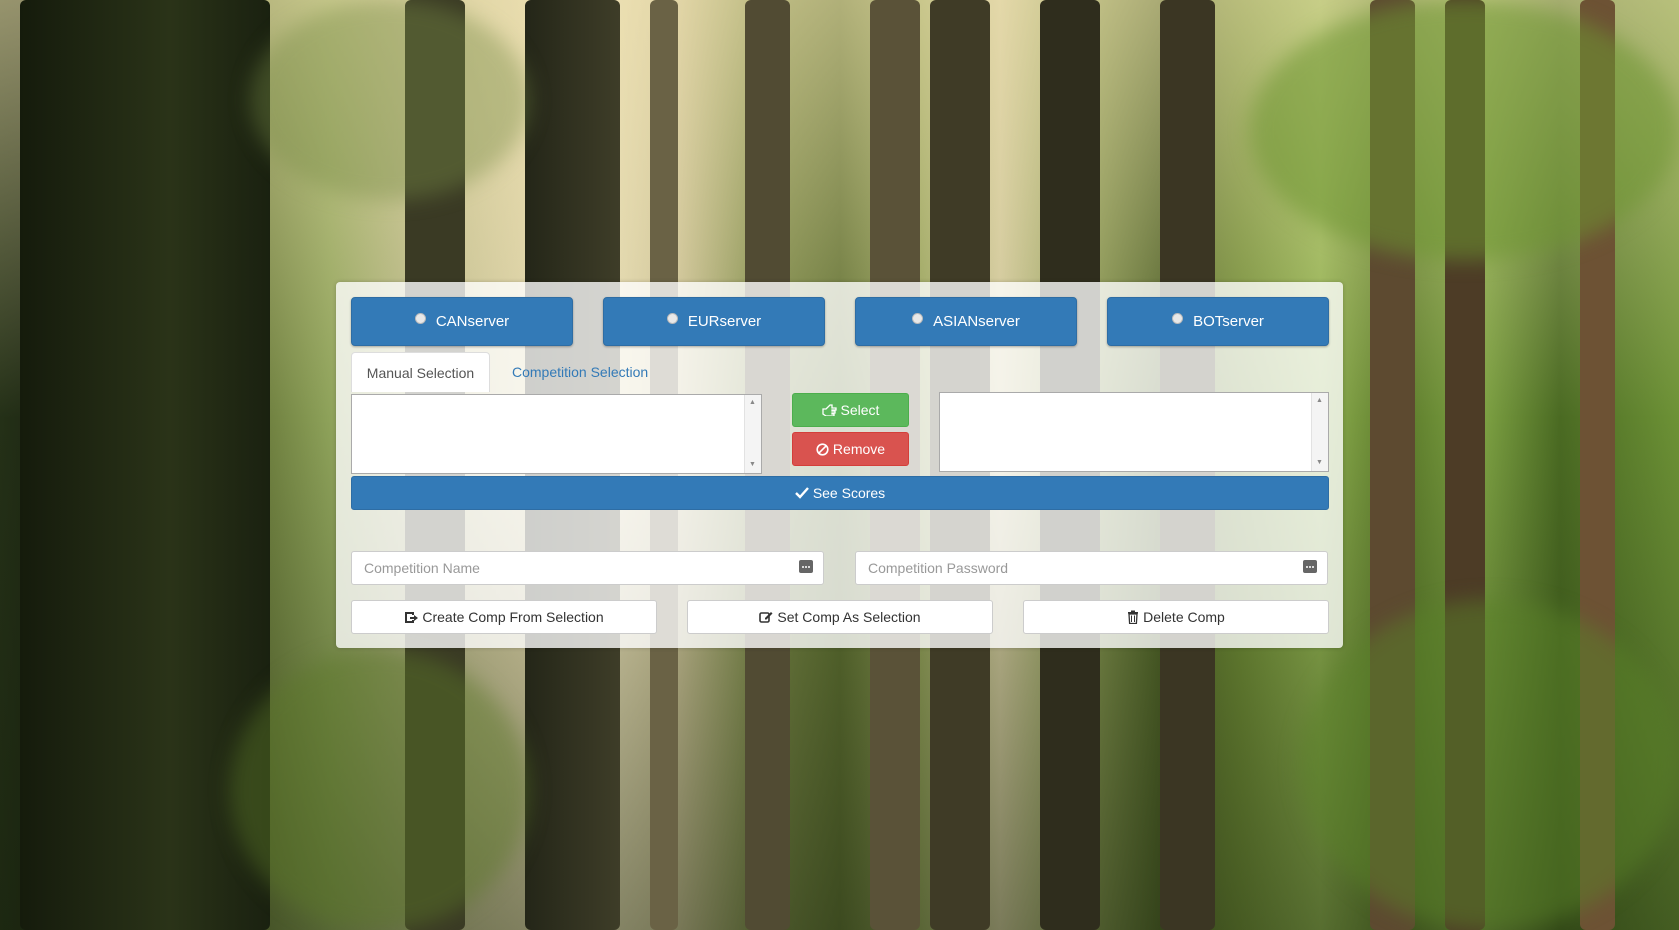  Describe the element at coordinates (724, 321) in the screenshot. I see `server-label: EURserver` at that location.